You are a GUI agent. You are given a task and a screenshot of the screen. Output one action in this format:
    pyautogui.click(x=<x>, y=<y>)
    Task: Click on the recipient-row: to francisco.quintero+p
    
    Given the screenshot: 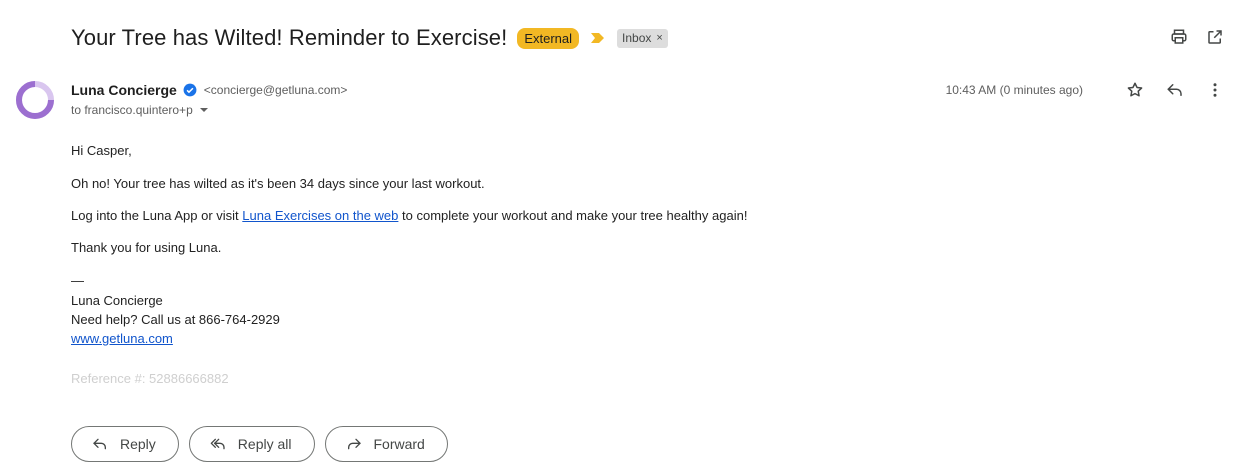 What is the action you would take?
    pyautogui.click(x=140, y=110)
    